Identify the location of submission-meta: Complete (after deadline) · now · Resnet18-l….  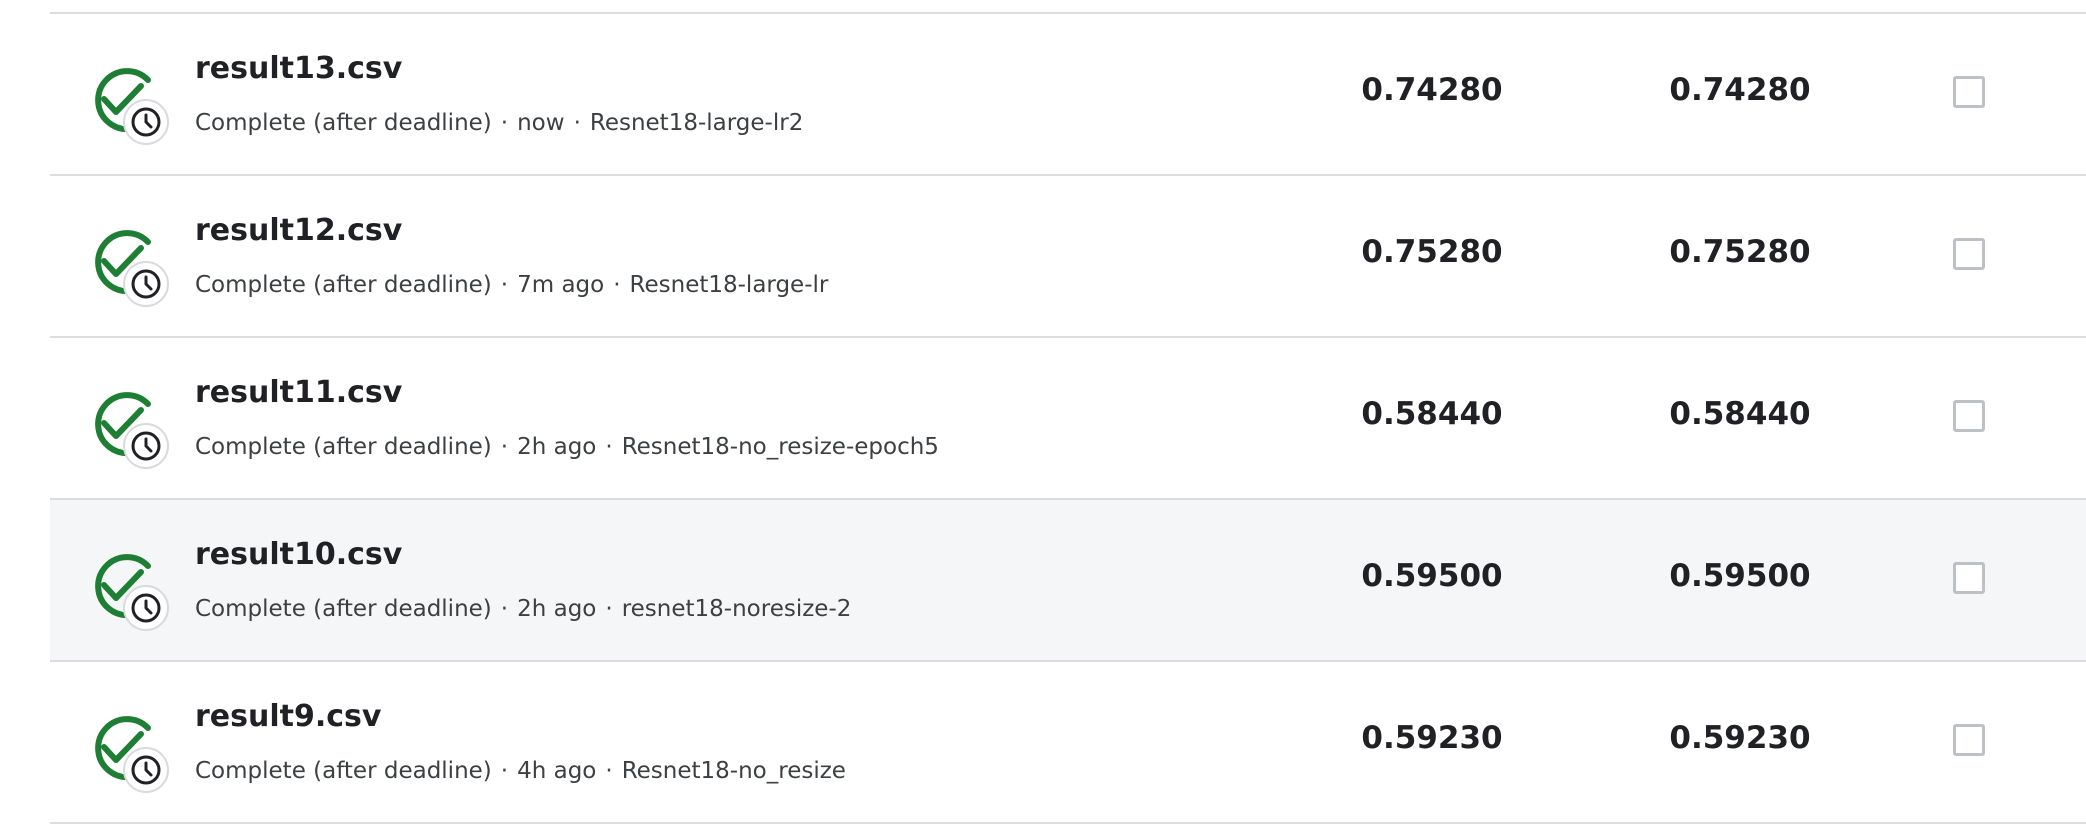
(499, 123).